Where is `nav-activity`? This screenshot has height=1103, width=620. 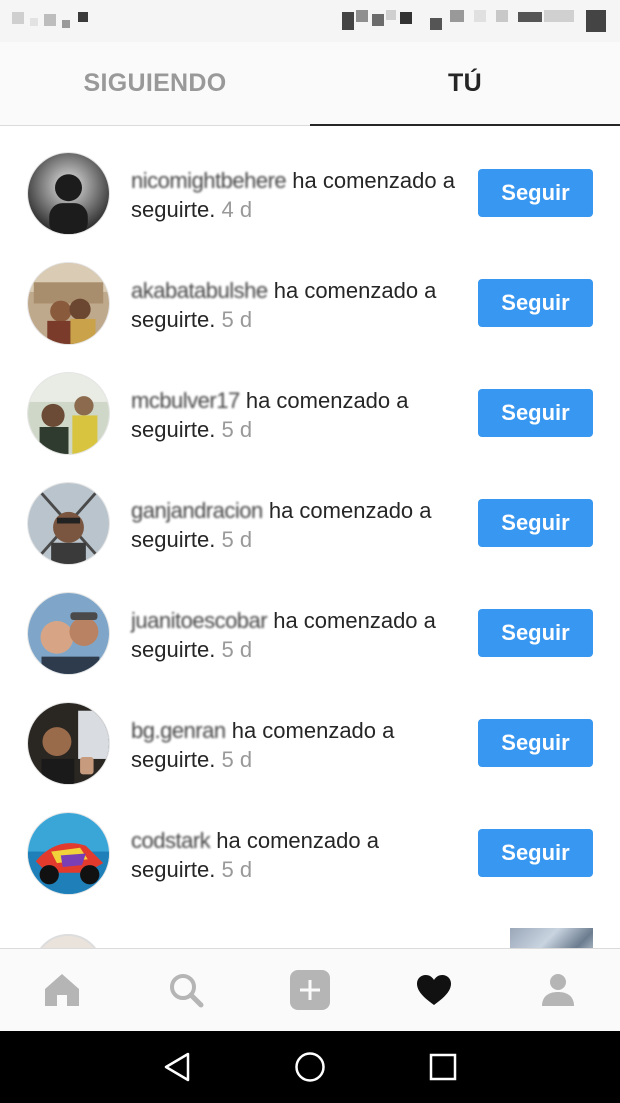 nav-activity is located at coordinates (434, 990).